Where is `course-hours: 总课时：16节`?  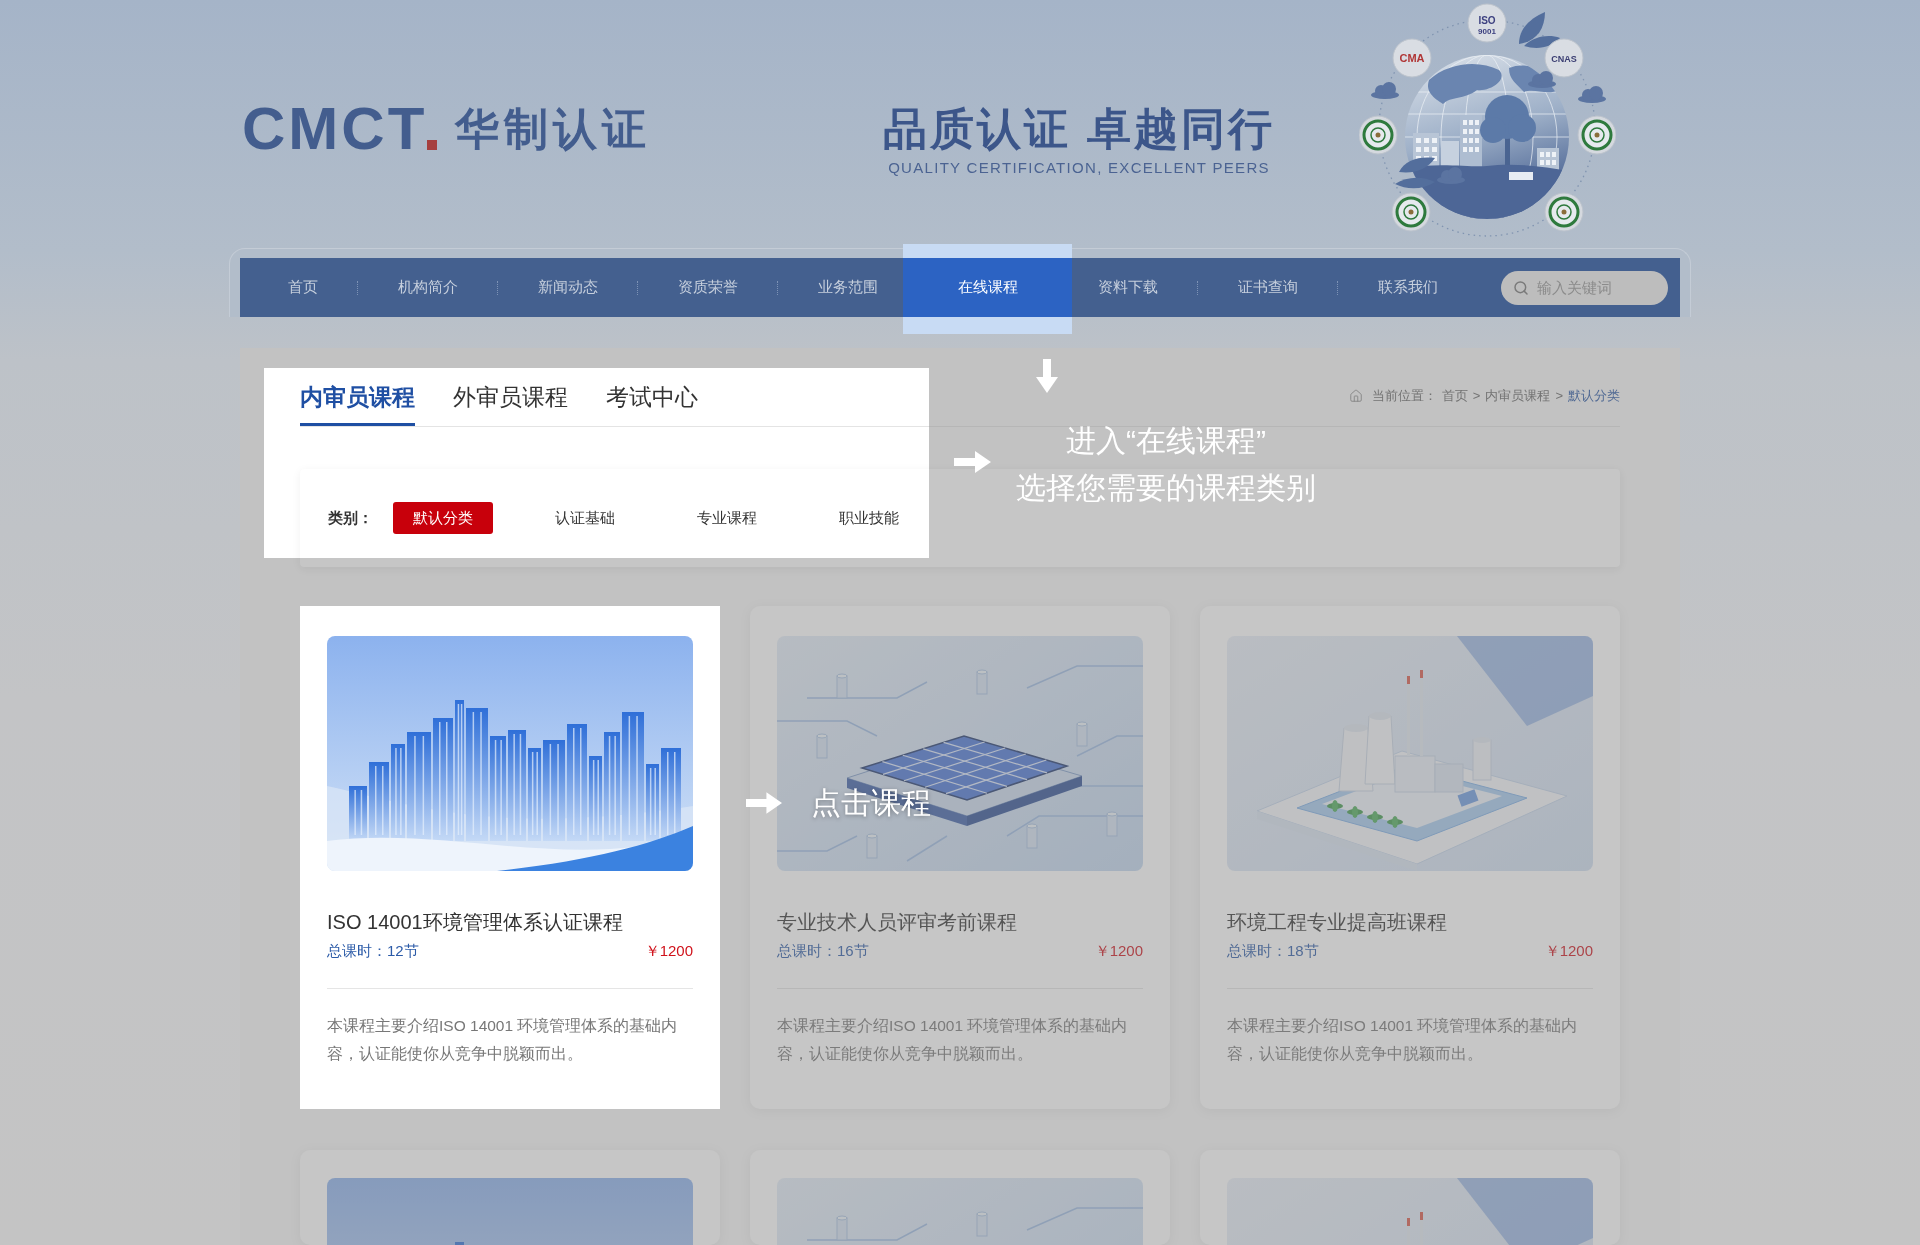
course-hours: 总课时：16节 is located at coordinates (823, 951).